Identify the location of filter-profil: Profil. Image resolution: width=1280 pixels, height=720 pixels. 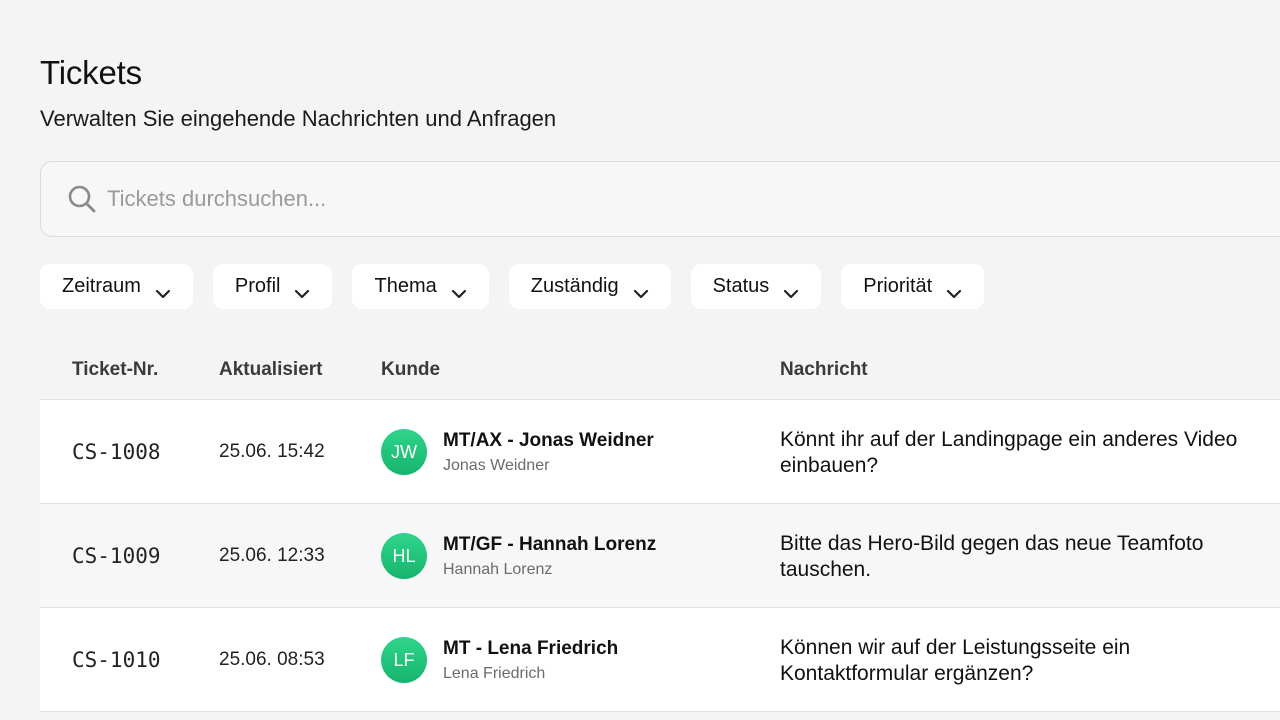
(272, 286).